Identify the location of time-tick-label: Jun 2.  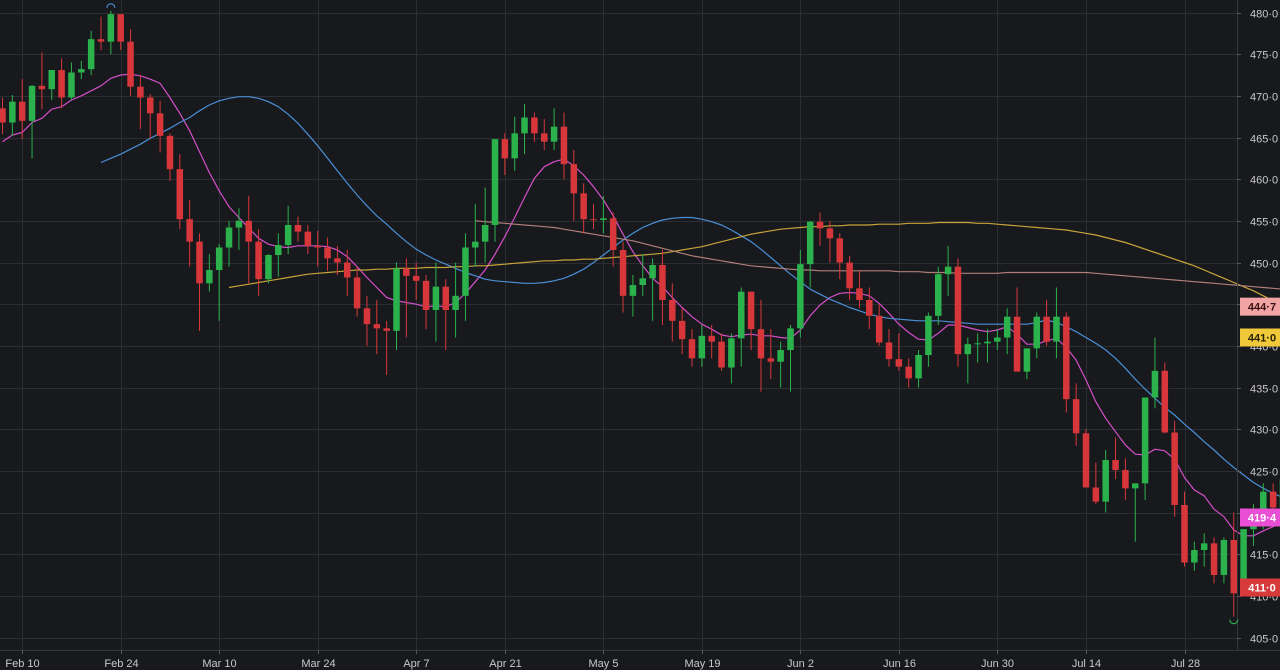
(800, 664).